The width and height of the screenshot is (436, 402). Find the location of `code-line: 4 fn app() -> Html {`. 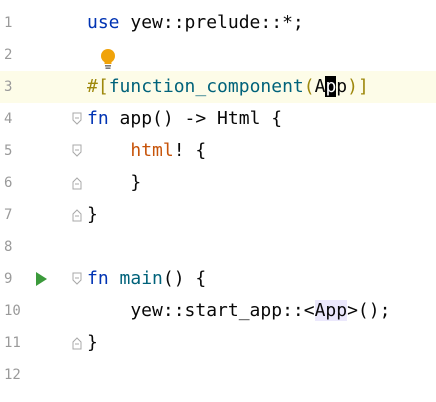

code-line: 4 fn app() -> Html { is located at coordinates (218, 119).